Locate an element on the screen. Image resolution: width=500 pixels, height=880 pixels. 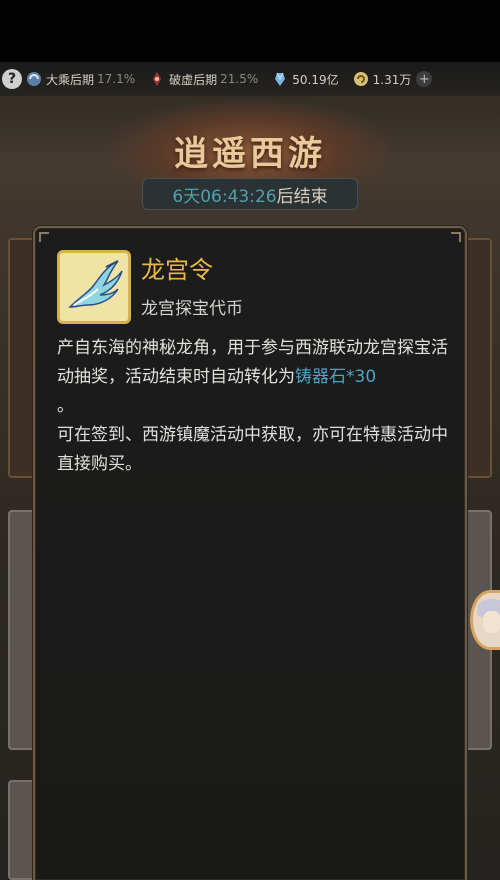
swirl-coin-icon is located at coordinates (360, 79).